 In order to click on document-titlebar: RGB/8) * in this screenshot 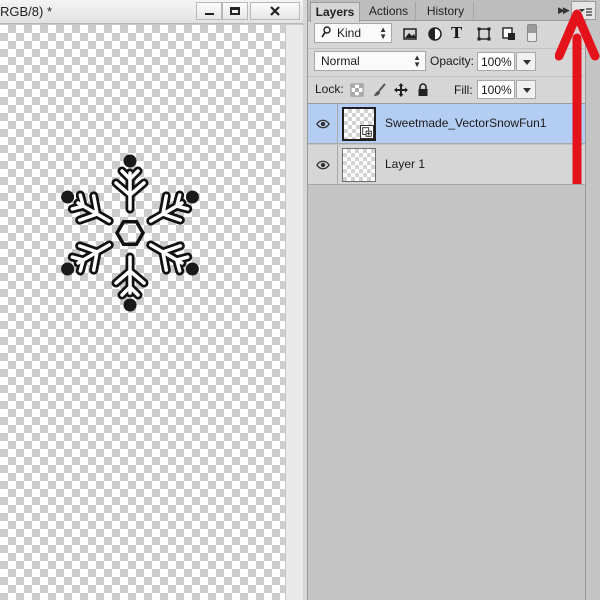, I will do `click(151, 12)`.